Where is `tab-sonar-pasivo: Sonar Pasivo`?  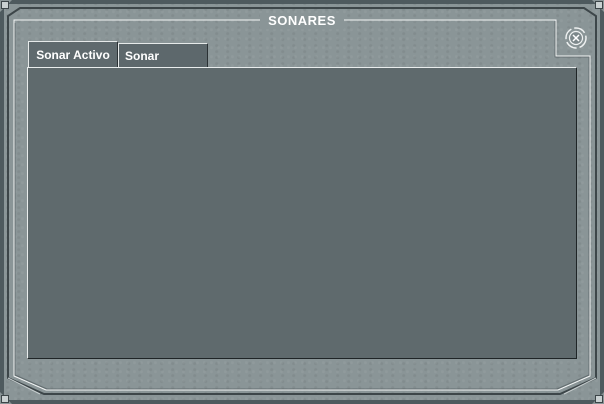 tab-sonar-pasivo: Sonar Pasivo is located at coordinates (163, 65).